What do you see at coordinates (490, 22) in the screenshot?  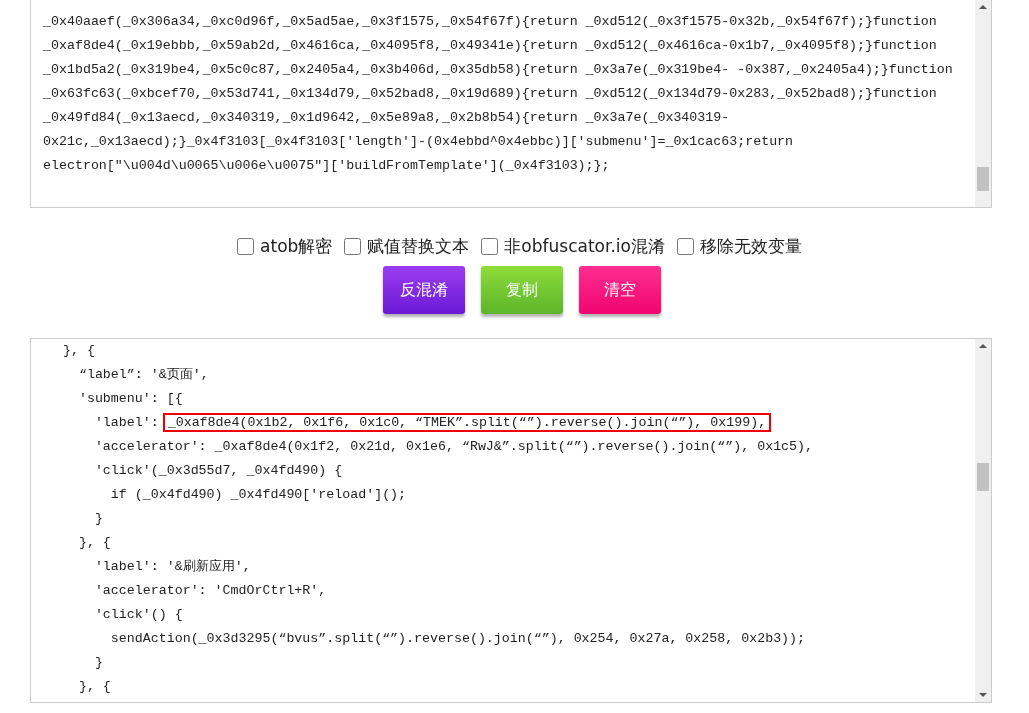 I see `code-line: _0x40aaef(_0x306a34,_0xc0d96f,_0x5ad5ae,_0x3f1575,_0x54f67f){return _0xd512(_0x3f1575-0x32b,_0x54f67f);}function` at bounding box center [490, 22].